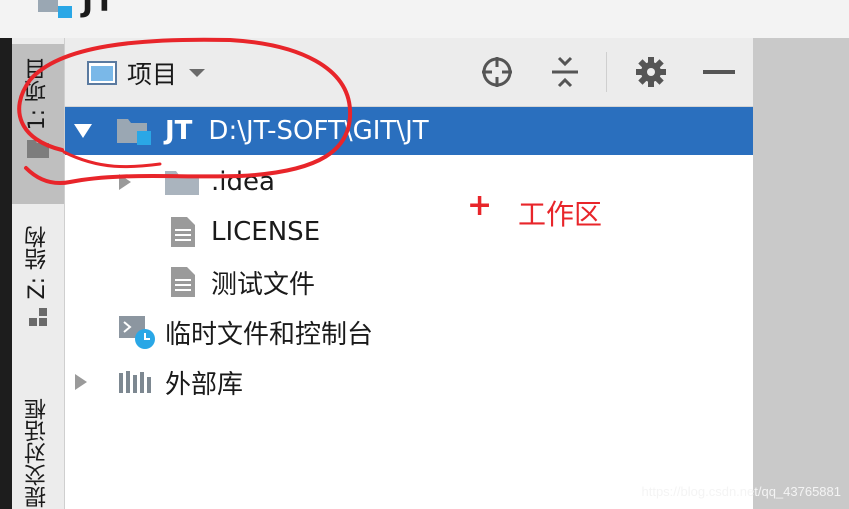 The height and width of the screenshot is (509, 849). I want to click on view-selector-dropdown: 项目, so click(147, 73).